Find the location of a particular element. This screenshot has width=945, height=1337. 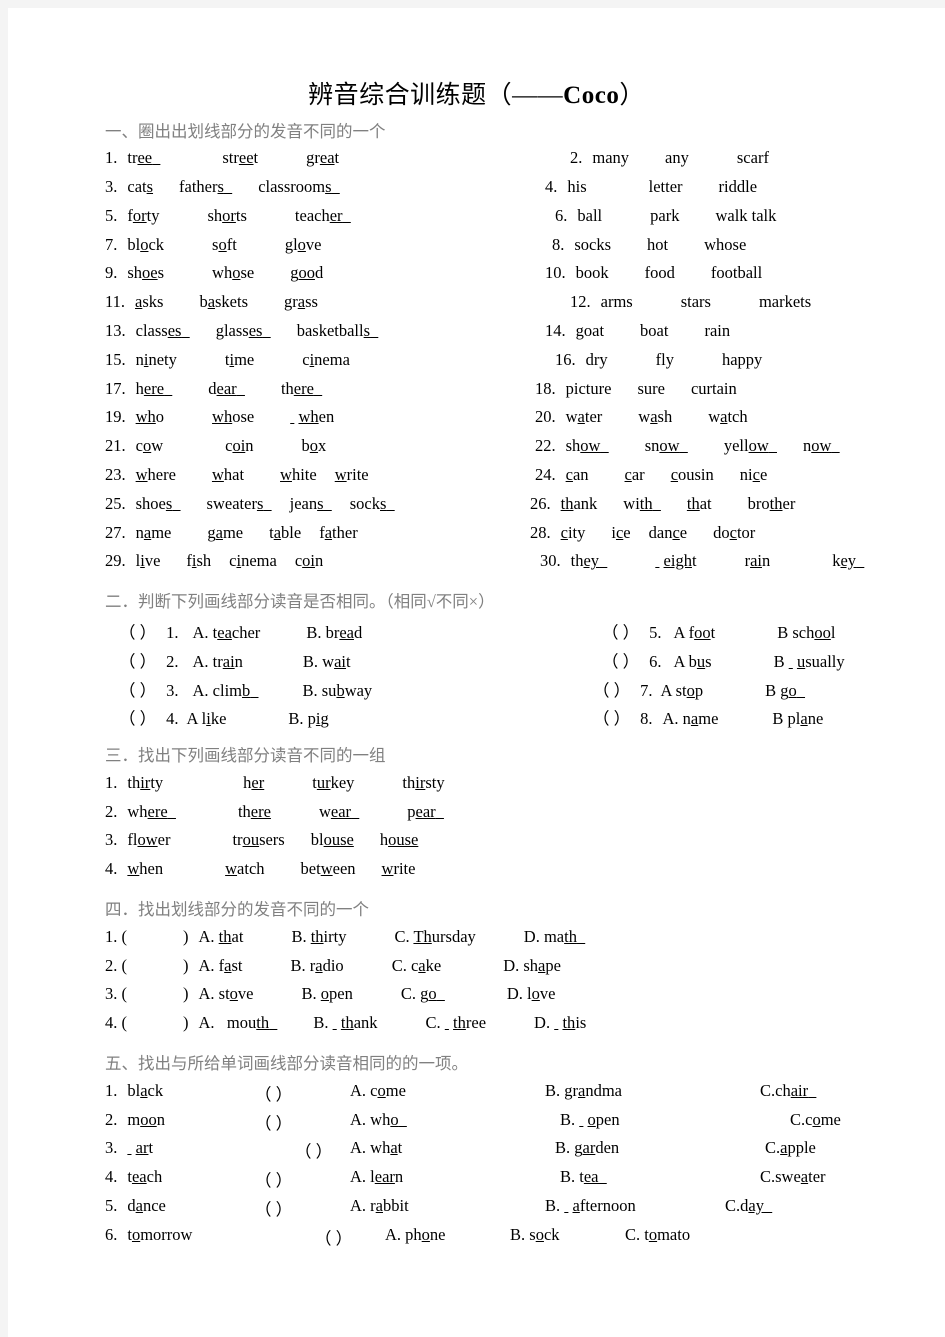

choice-row: 2. () A. fast B. radio C. cake D. shape is located at coordinates (525, 970).